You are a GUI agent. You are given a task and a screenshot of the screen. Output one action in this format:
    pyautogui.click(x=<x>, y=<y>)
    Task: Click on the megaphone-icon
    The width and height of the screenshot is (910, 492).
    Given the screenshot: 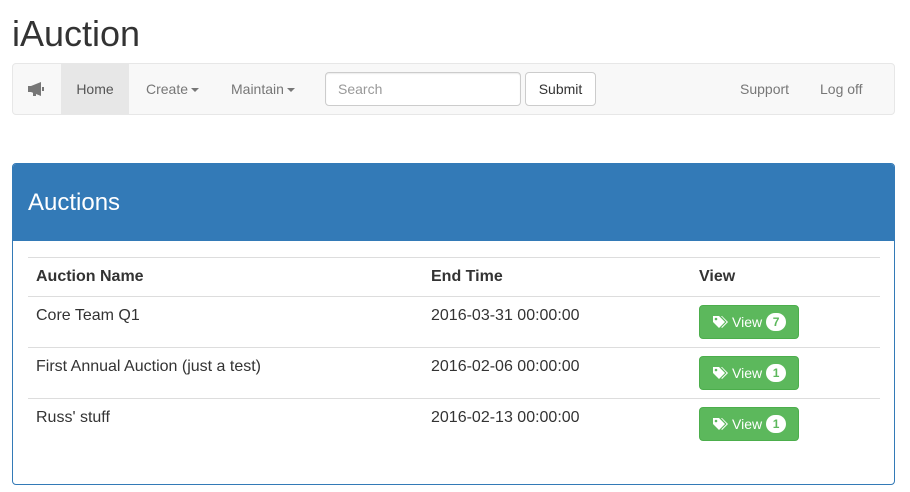 What is the action you would take?
    pyautogui.click(x=37, y=89)
    